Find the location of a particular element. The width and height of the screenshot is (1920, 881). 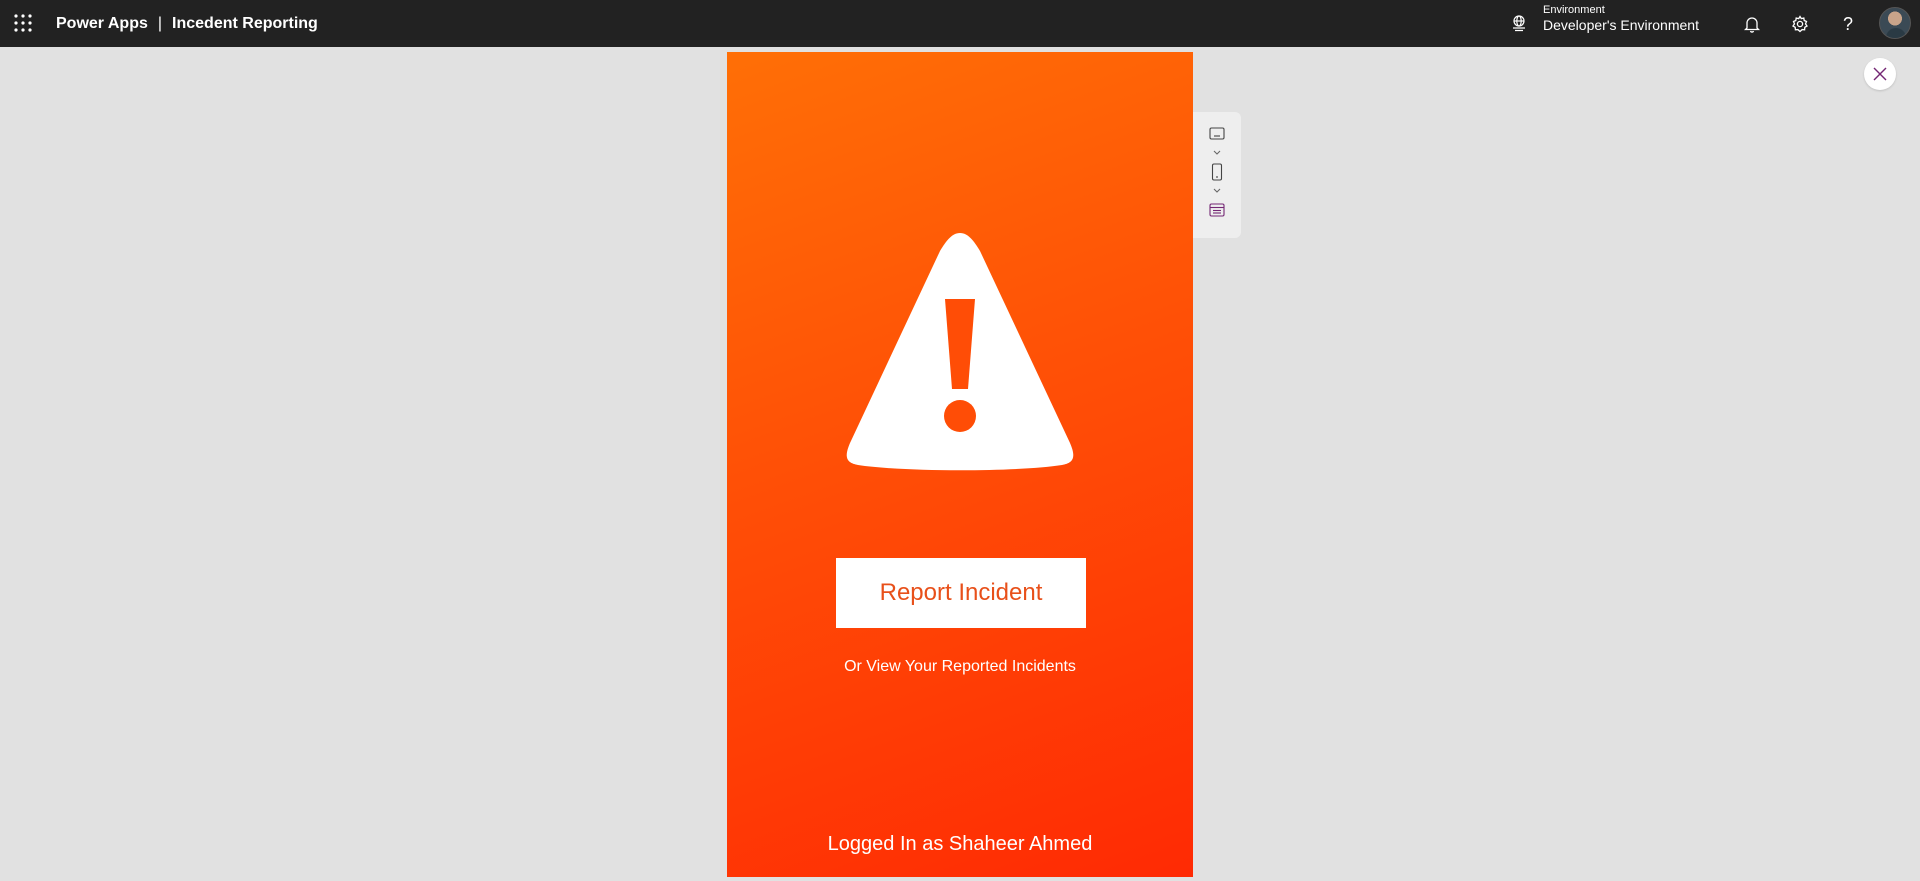

environment-icon is located at coordinates (1519, 23).